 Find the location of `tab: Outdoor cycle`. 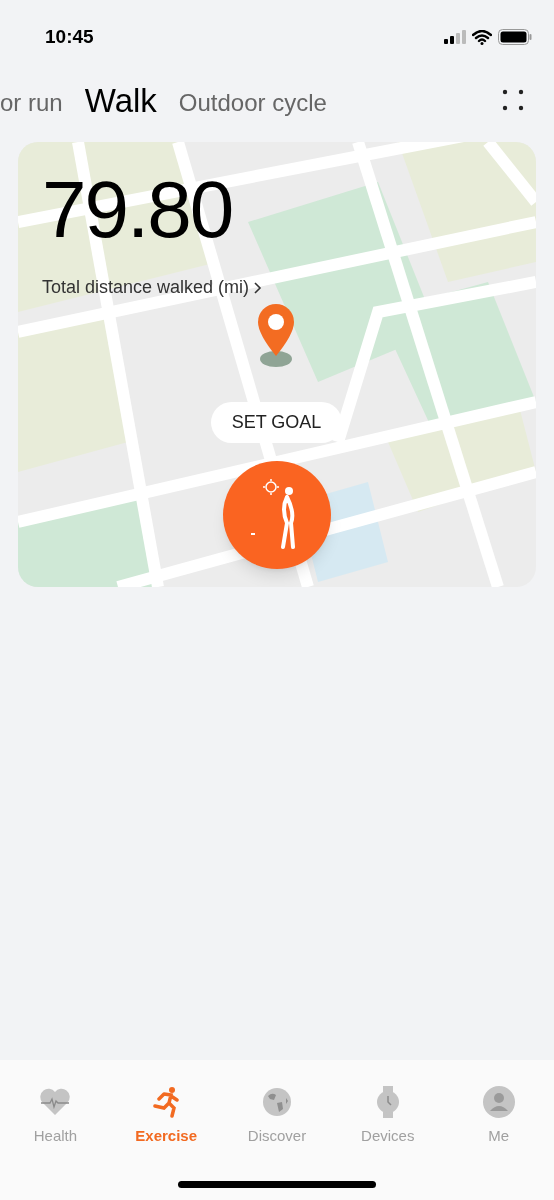

tab: Outdoor cycle is located at coordinates (252, 103).